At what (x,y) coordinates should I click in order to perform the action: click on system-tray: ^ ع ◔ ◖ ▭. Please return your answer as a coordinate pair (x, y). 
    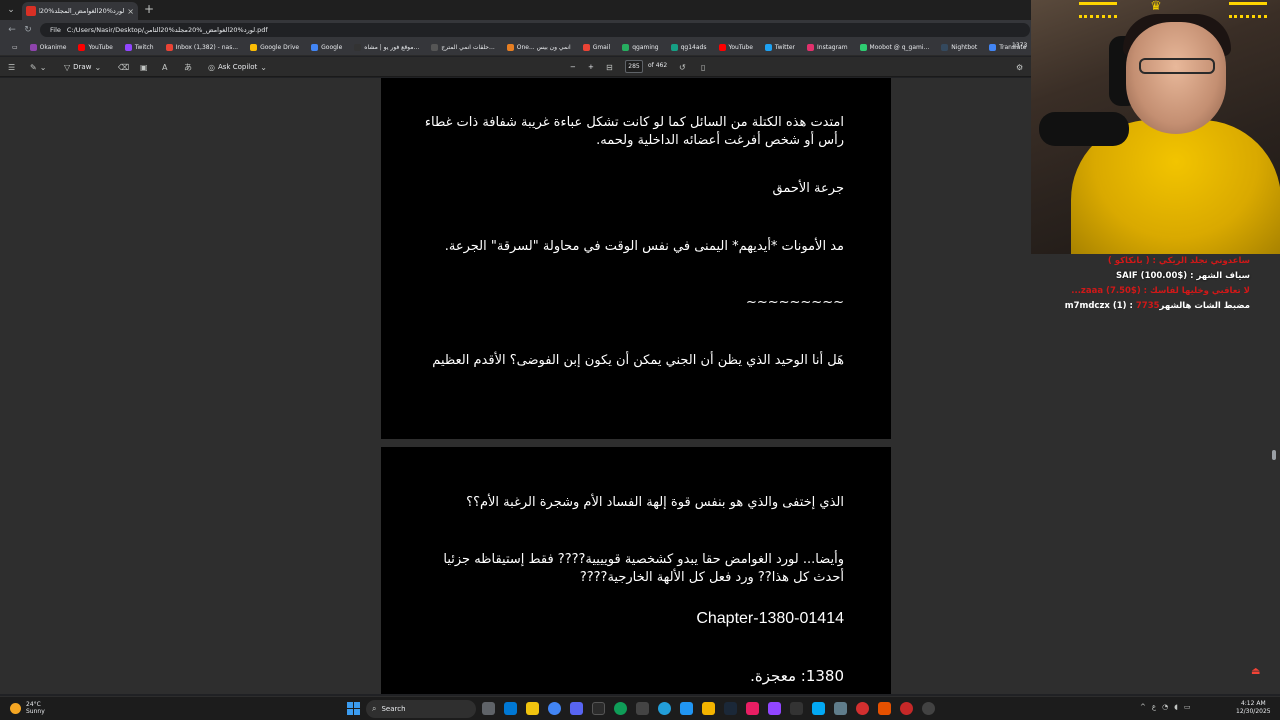
    Looking at the image, I should click on (1165, 707).